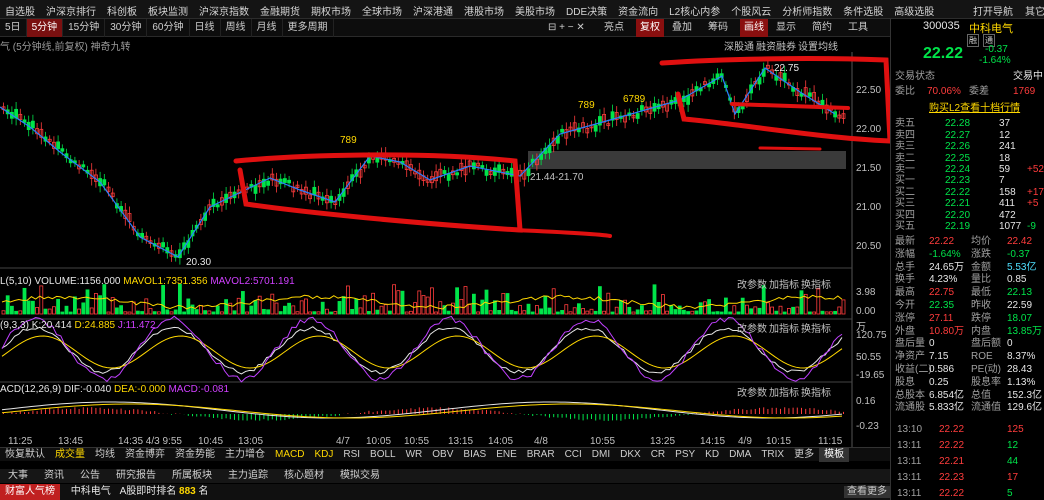 This screenshot has height=500, width=1044. What do you see at coordinates (601, 455) in the screenshot?
I see `tab-dmi: DMI` at bounding box center [601, 455].